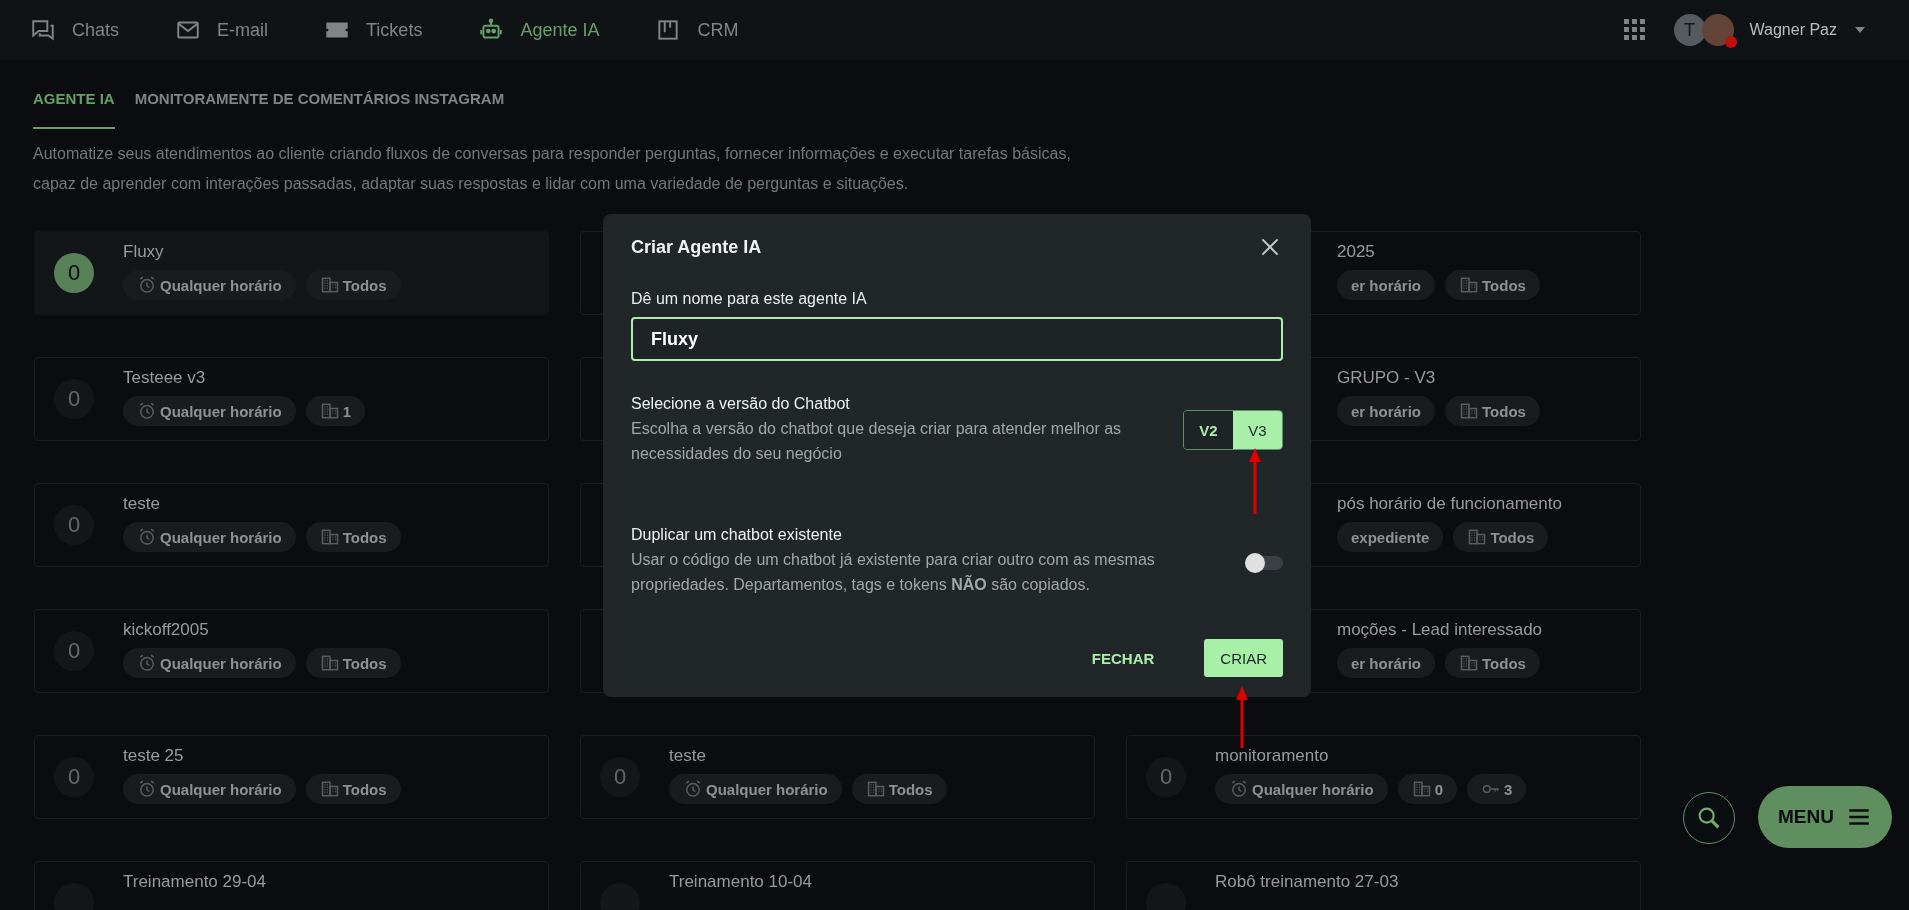  Describe the element at coordinates (1440, 630) in the screenshot. I see `agent-name: moções - Lead interessado` at that location.